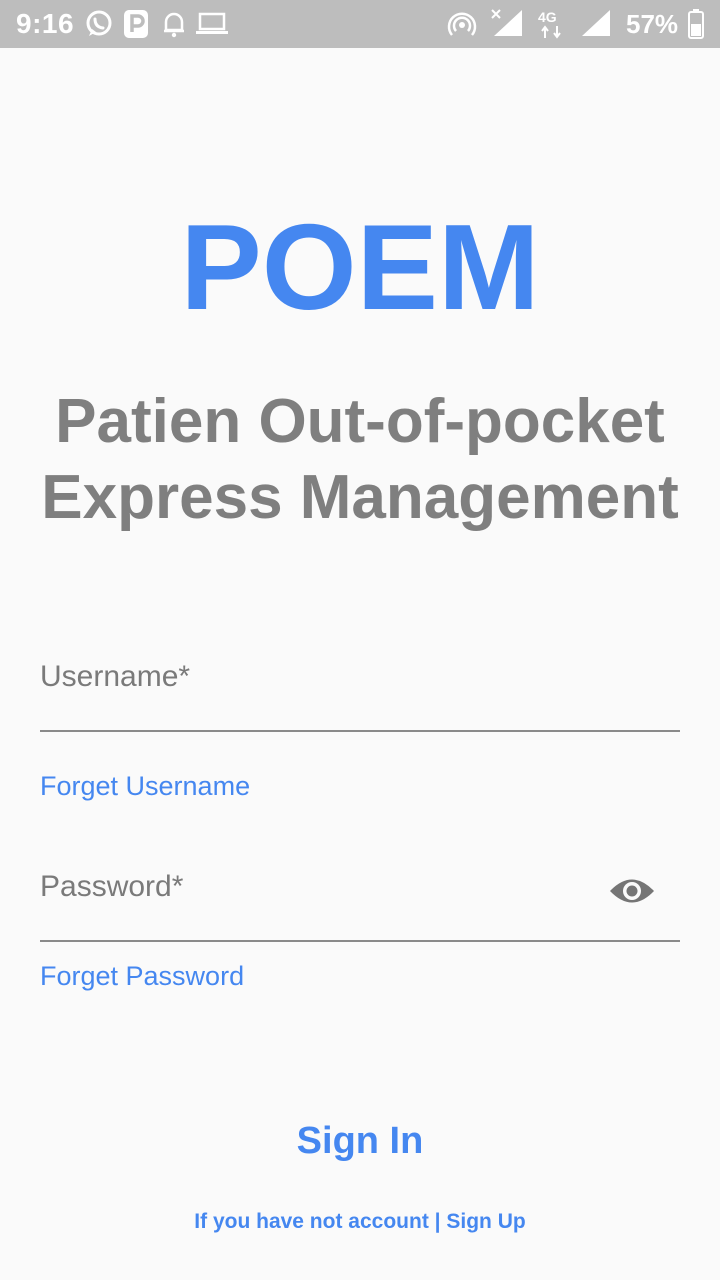 This screenshot has width=720, height=1280. Describe the element at coordinates (360, 421) in the screenshot. I see `subtitle-line-1: Patien Out-of-pocket` at that location.